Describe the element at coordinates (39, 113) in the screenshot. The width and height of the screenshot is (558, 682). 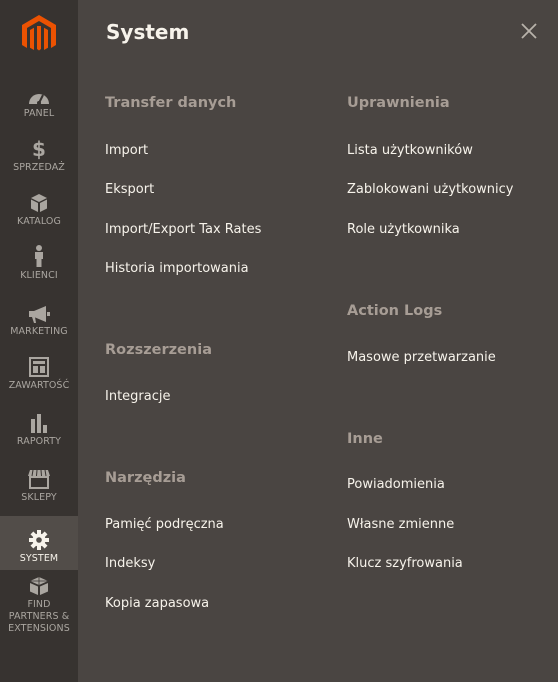
I see `sidebar-item-label: PANEL` at that location.